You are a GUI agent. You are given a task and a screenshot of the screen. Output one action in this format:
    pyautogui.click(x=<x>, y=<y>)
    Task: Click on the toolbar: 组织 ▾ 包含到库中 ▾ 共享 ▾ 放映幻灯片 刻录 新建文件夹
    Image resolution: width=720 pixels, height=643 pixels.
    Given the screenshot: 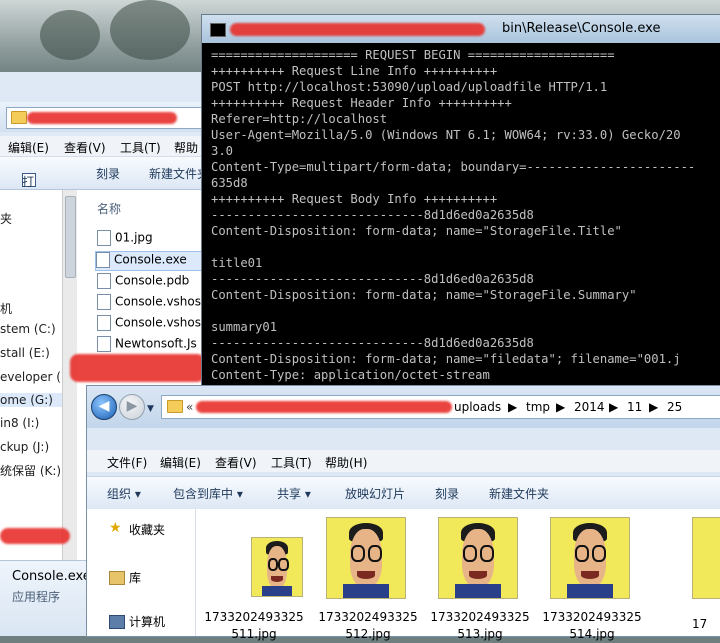 What is the action you would take?
    pyautogui.click(x=403, y=493)
    